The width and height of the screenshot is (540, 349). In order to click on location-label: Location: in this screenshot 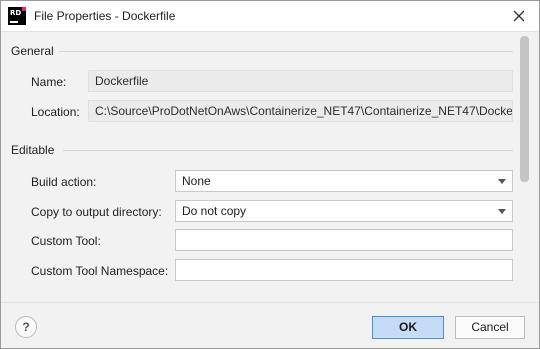, I will do `click(55, 112)`.